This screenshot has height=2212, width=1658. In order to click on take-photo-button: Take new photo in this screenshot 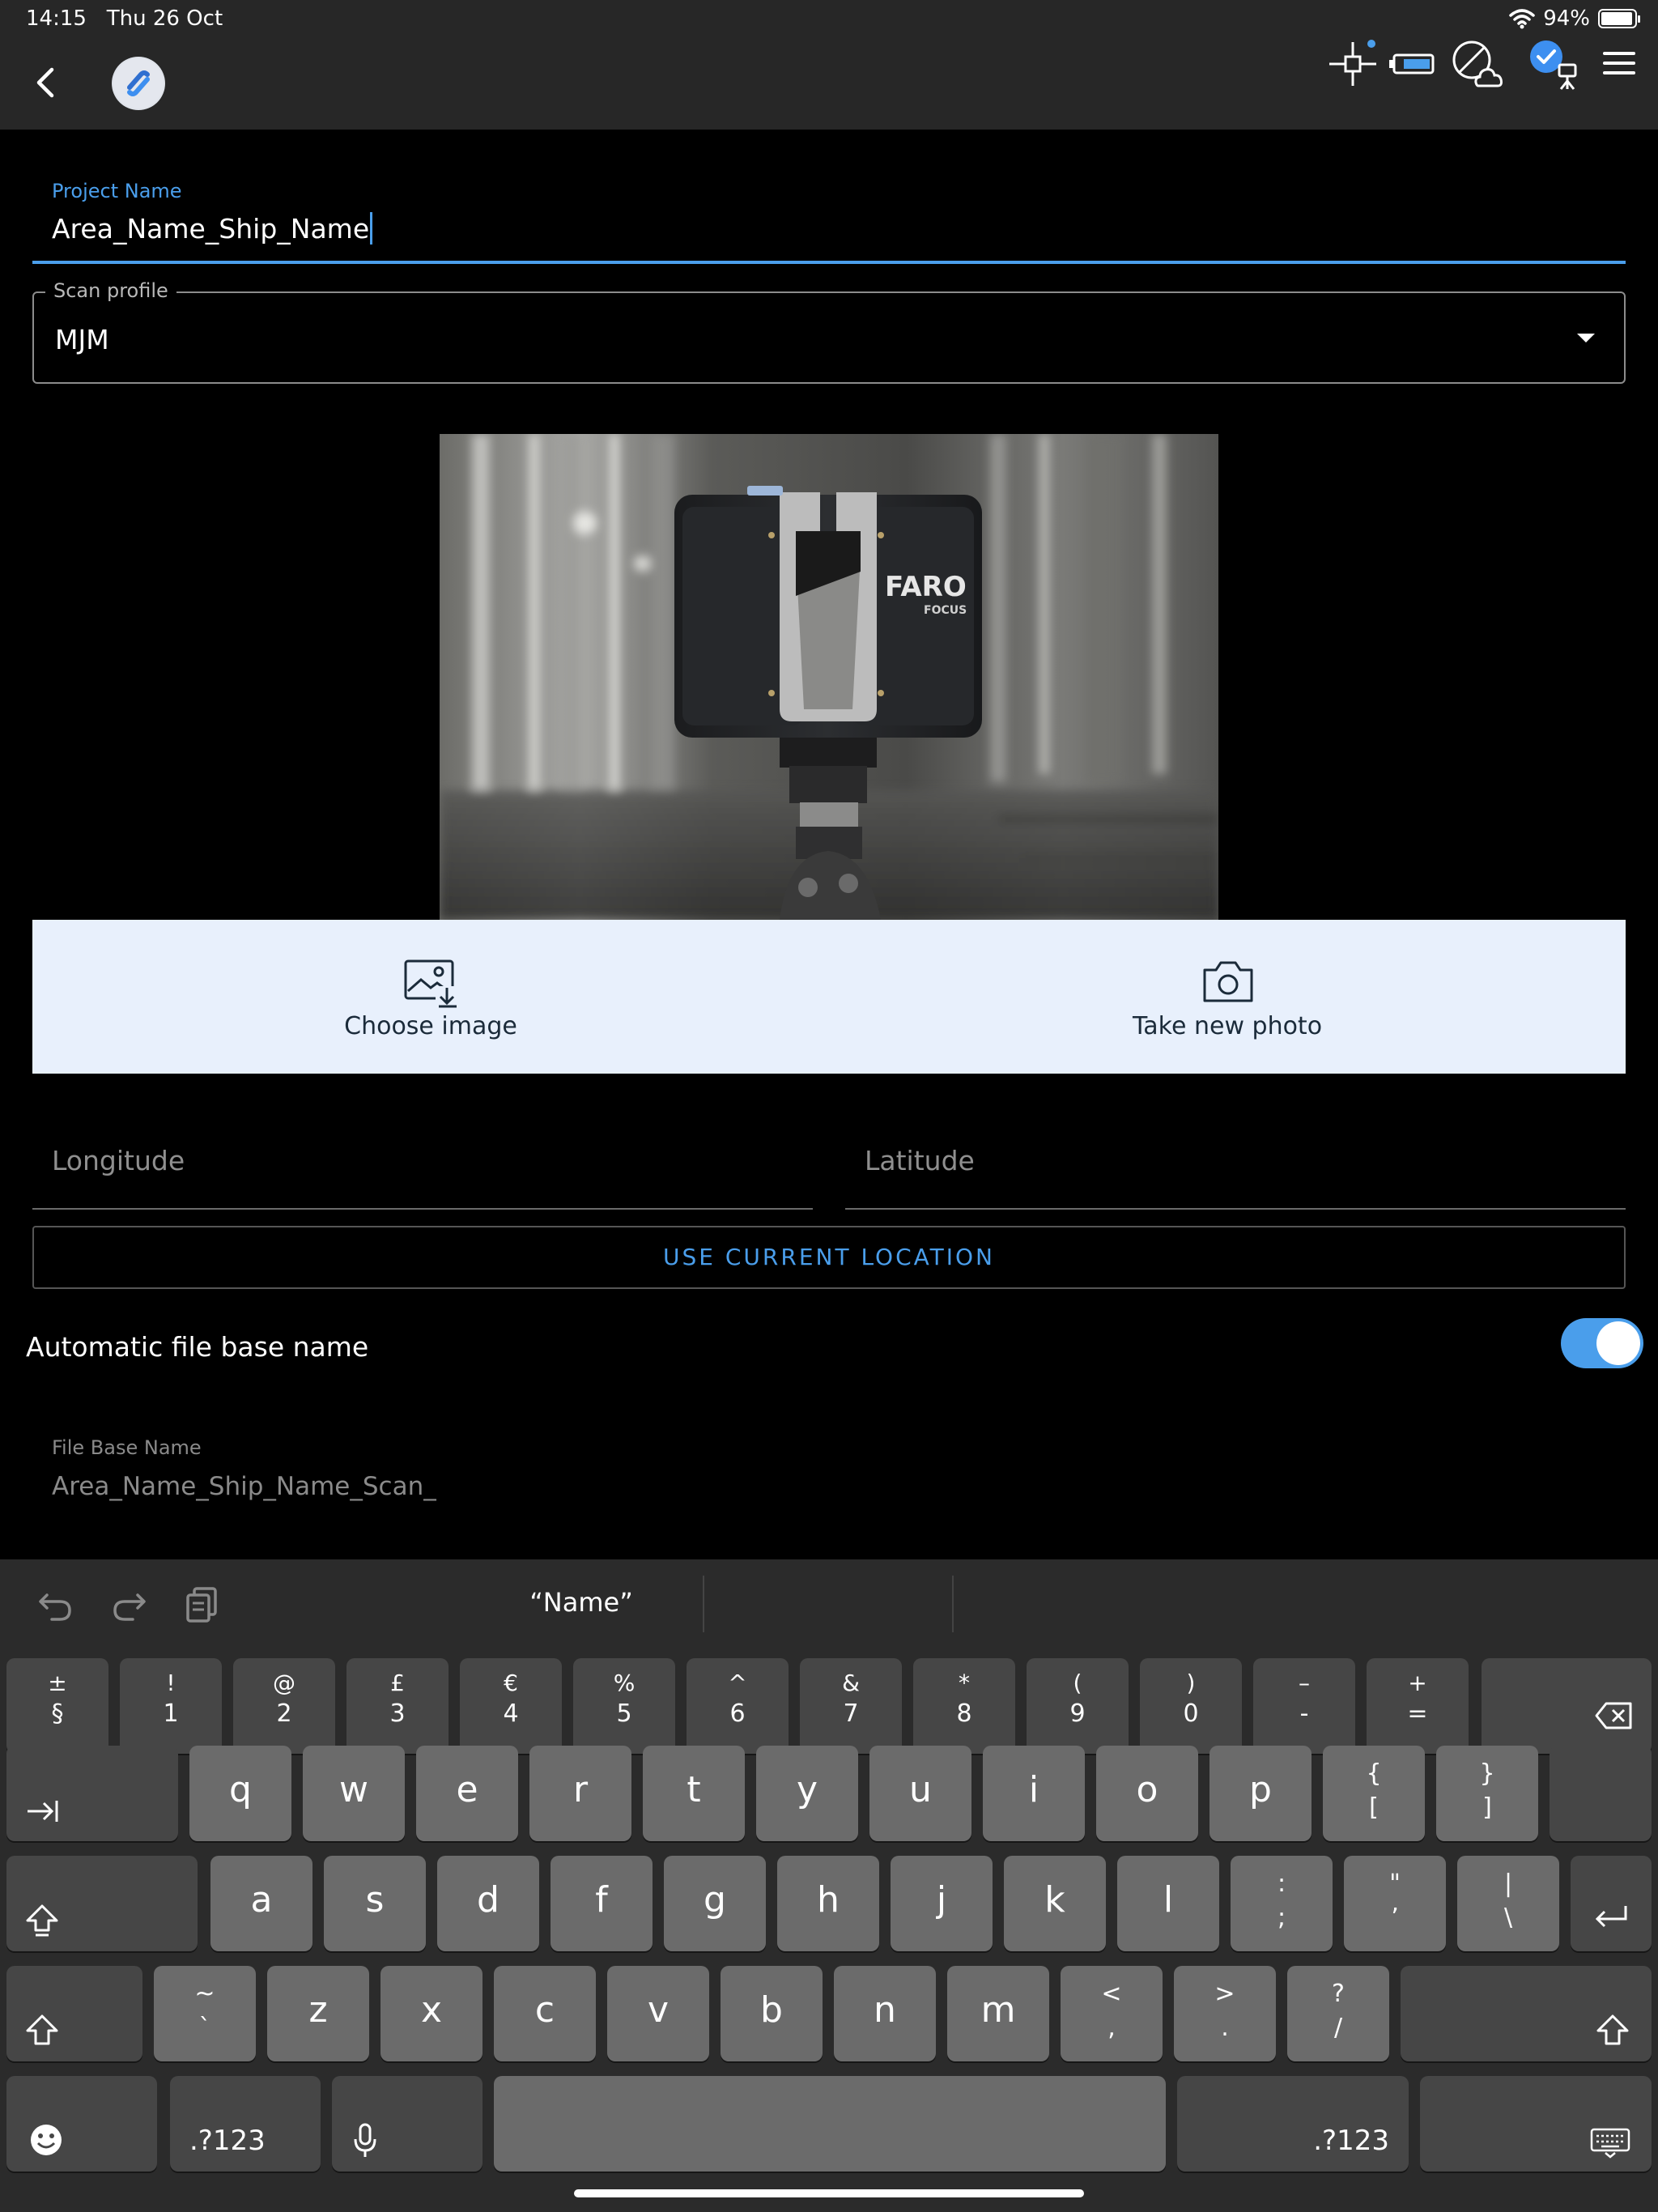, I will do `click(1227, 997)`.